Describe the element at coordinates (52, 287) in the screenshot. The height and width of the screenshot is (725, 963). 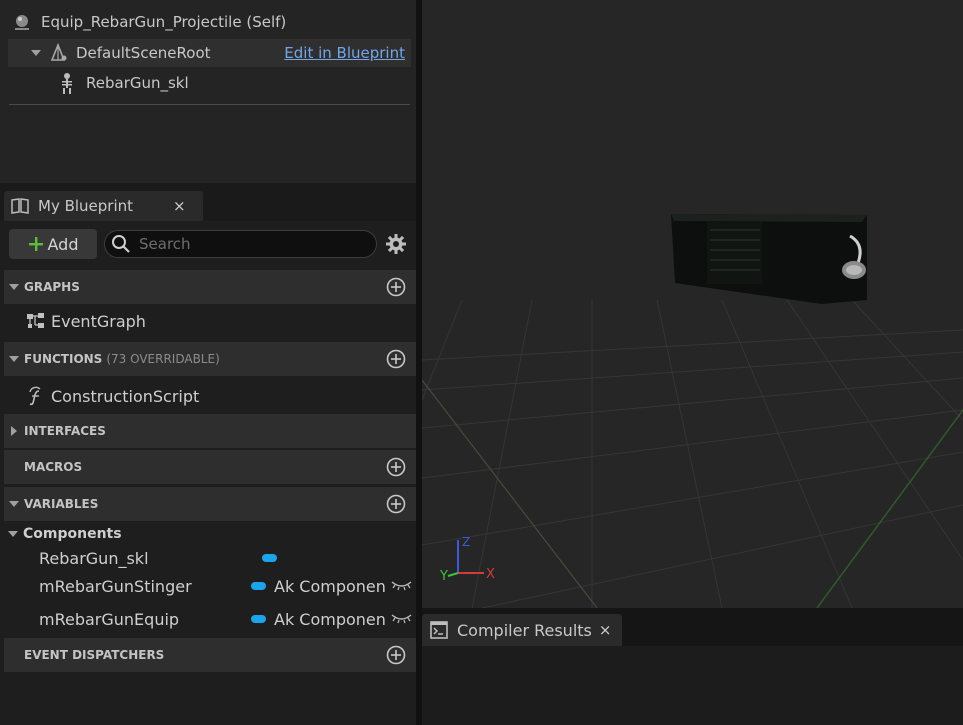
I see `section-graphs-label: GRAPHS` at that location.